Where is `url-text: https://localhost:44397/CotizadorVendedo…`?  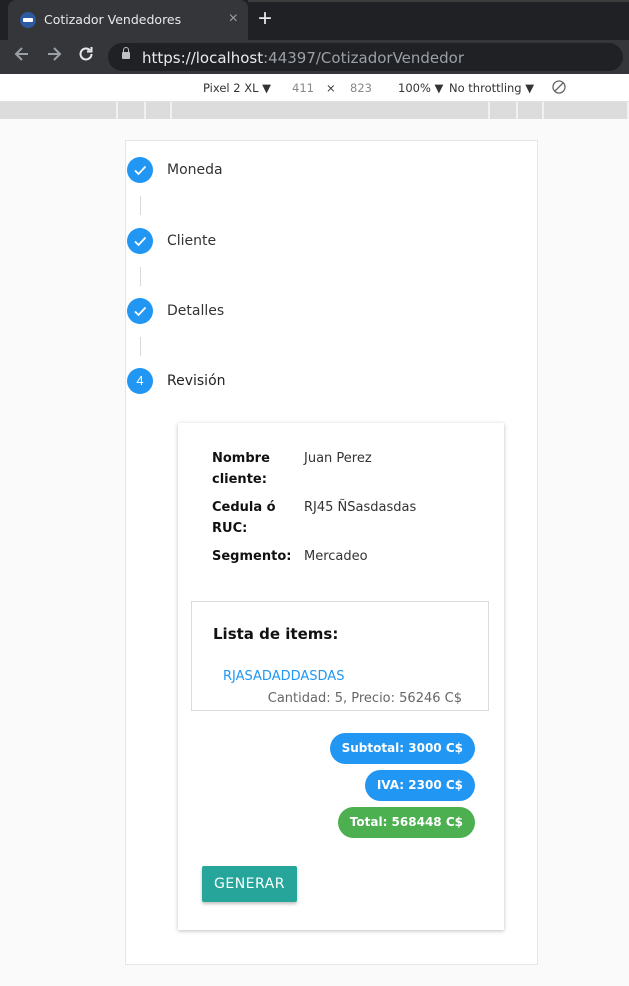
url-text: https://localhost:44397/CotizadorVendedo… is located at coordinates (303, 58).